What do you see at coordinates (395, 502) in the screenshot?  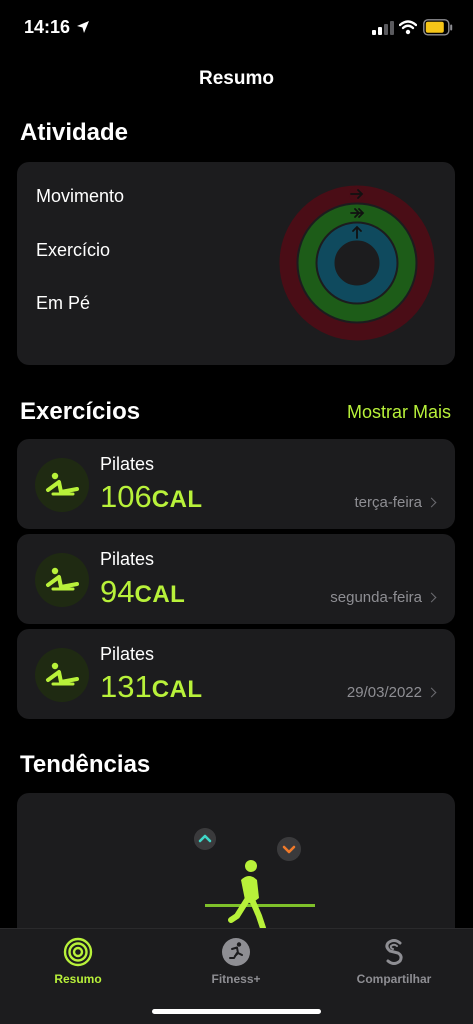 I see `workout-date: terça-feira` at bounding box center [395, 502].